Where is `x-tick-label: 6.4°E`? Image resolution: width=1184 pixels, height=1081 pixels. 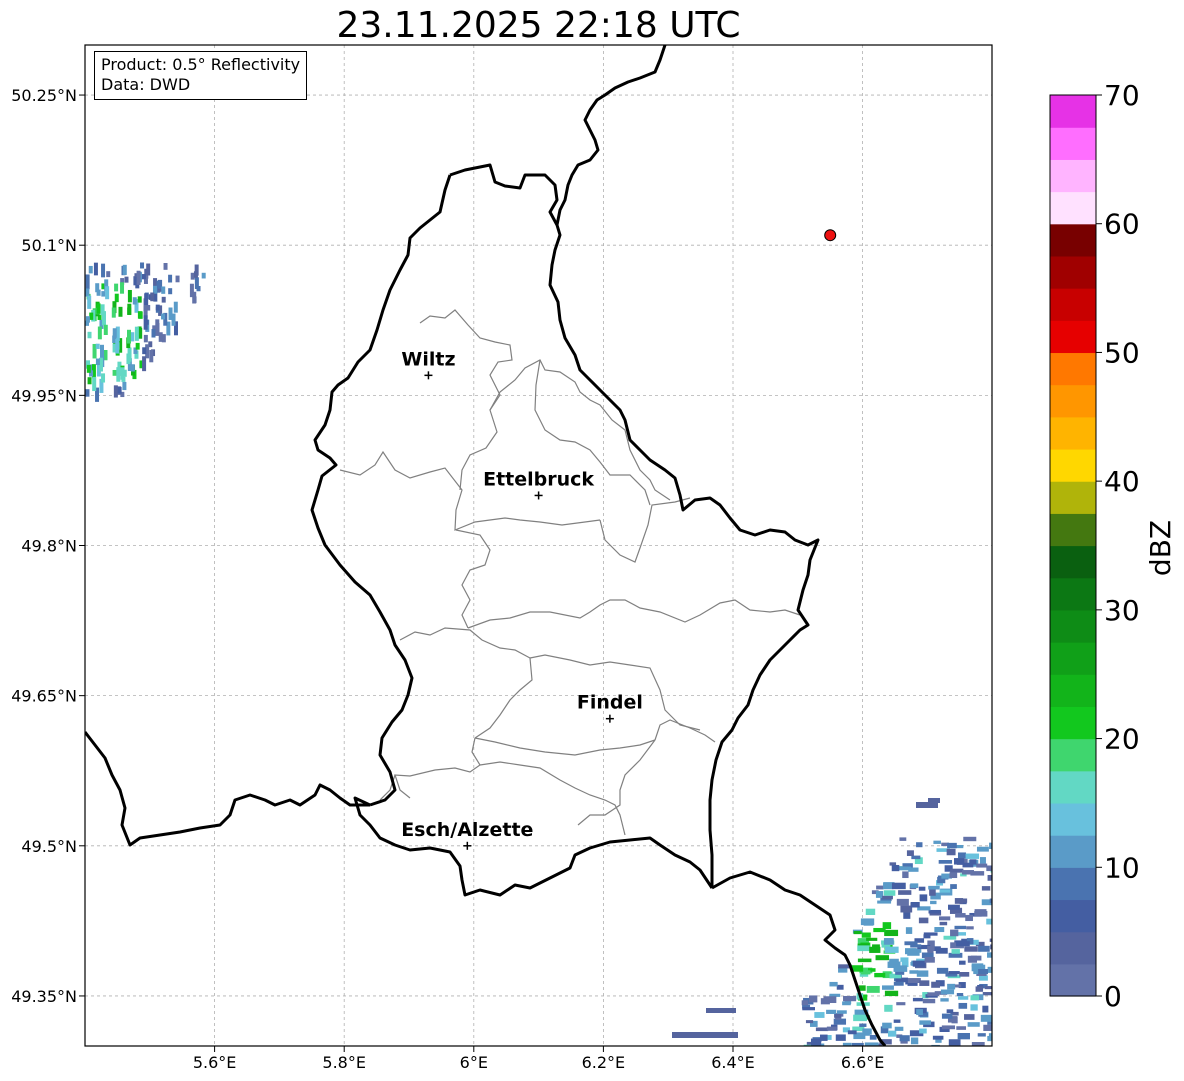
x-tick-label: 6.4°E is located at coordinates (733, 1062).